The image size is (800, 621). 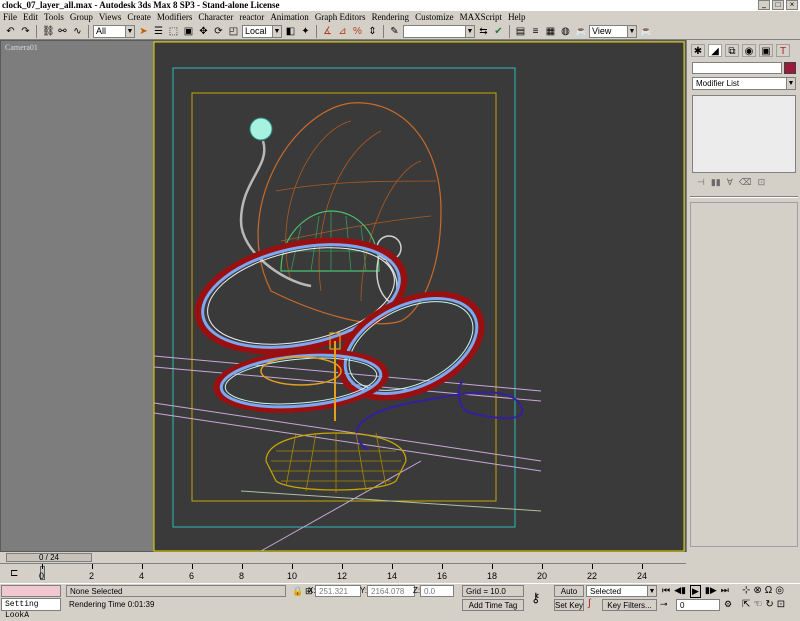 What do you see at coordinates (613, 31) in the screenshot?
I see `render-type-dropdown: View ▼` at bounding box center [613, 31].